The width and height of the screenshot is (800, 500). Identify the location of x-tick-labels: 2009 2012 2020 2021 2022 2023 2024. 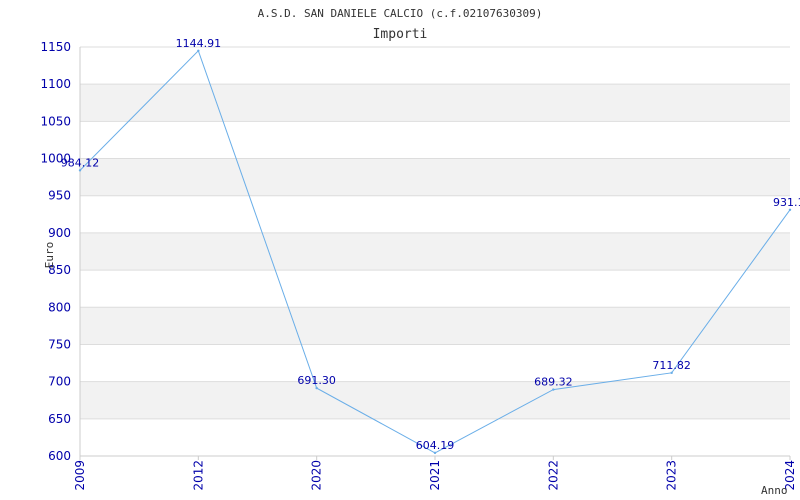
(435, 473).